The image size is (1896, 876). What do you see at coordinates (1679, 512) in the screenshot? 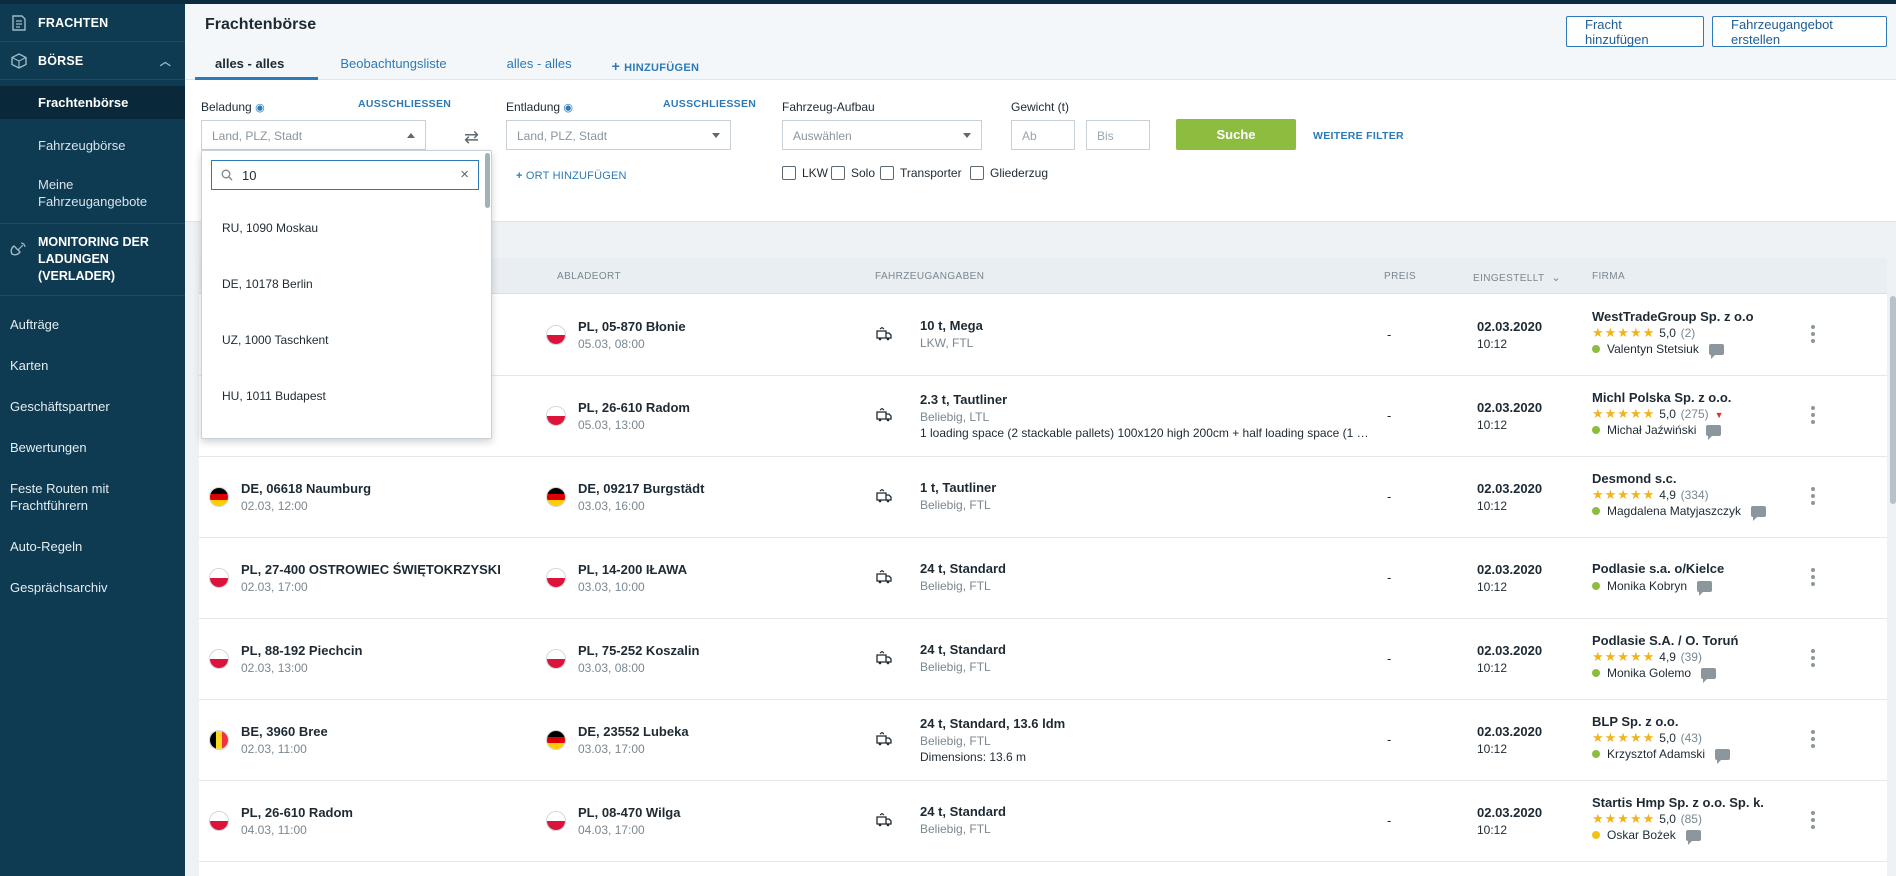
I see `contact-person: Magdalena Matyjaszczyk` at bounding box center [1679, 512].